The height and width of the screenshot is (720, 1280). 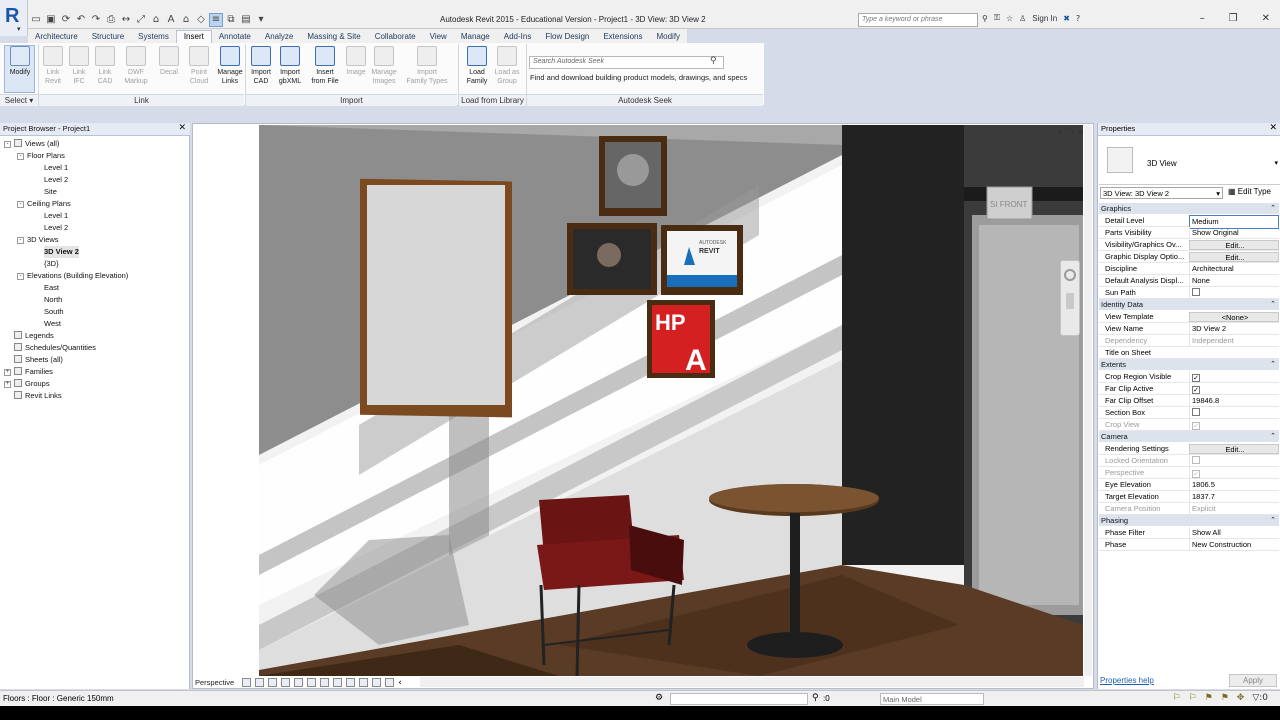 What do you see at coordinates (1234, 389) in the screenshot?
I see `property-value: ✓` at bounding box center [1234, 389].